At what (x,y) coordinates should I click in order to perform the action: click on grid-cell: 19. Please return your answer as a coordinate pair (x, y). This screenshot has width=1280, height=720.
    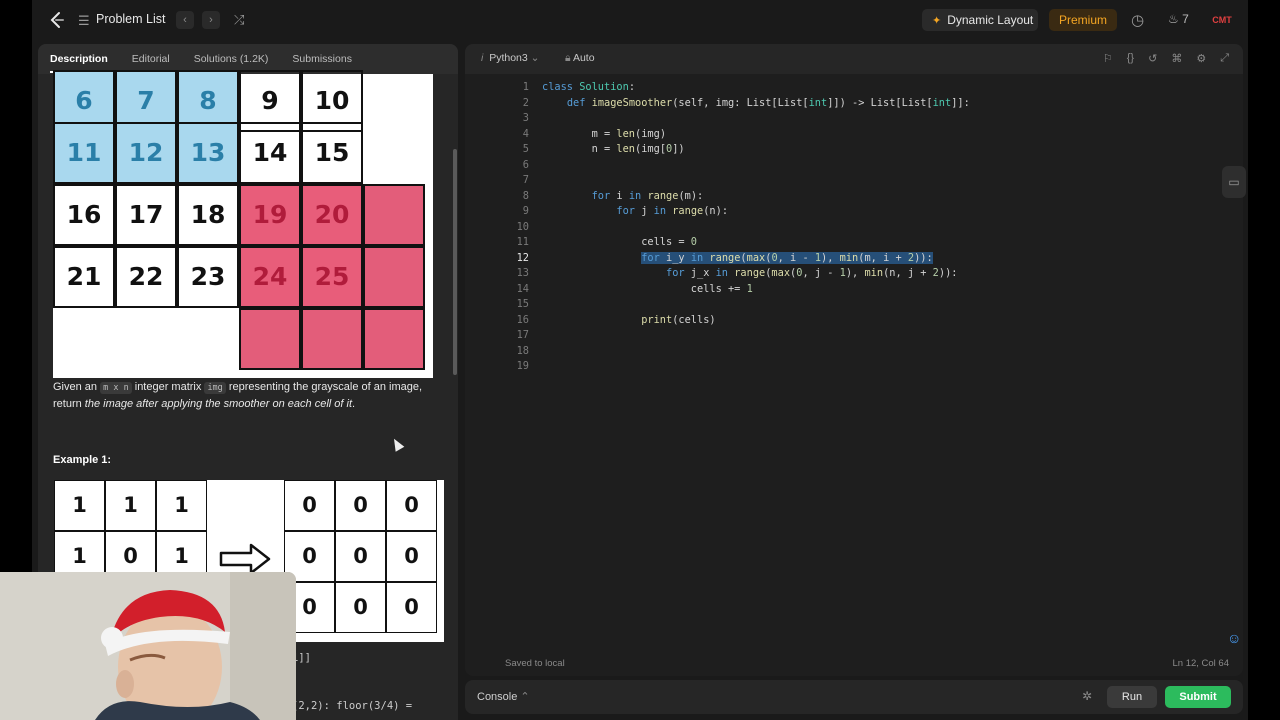
    Looking at the image, I should click on (270, 215).